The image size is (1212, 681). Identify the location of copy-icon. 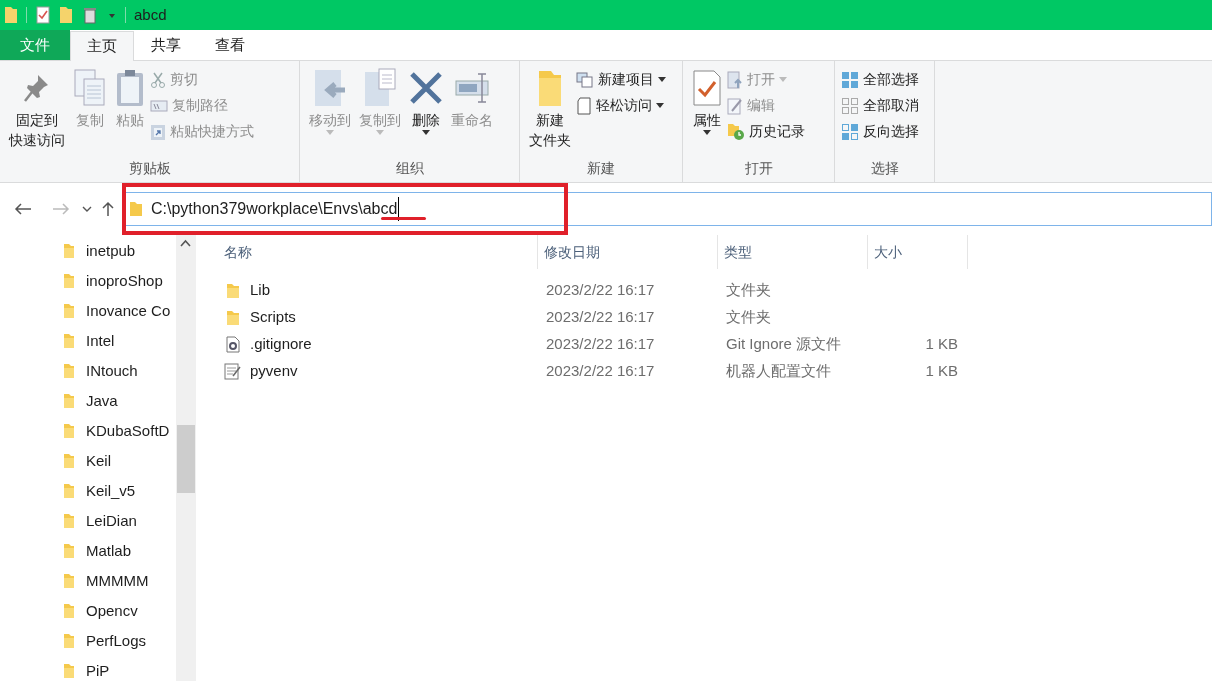
(90, 88).